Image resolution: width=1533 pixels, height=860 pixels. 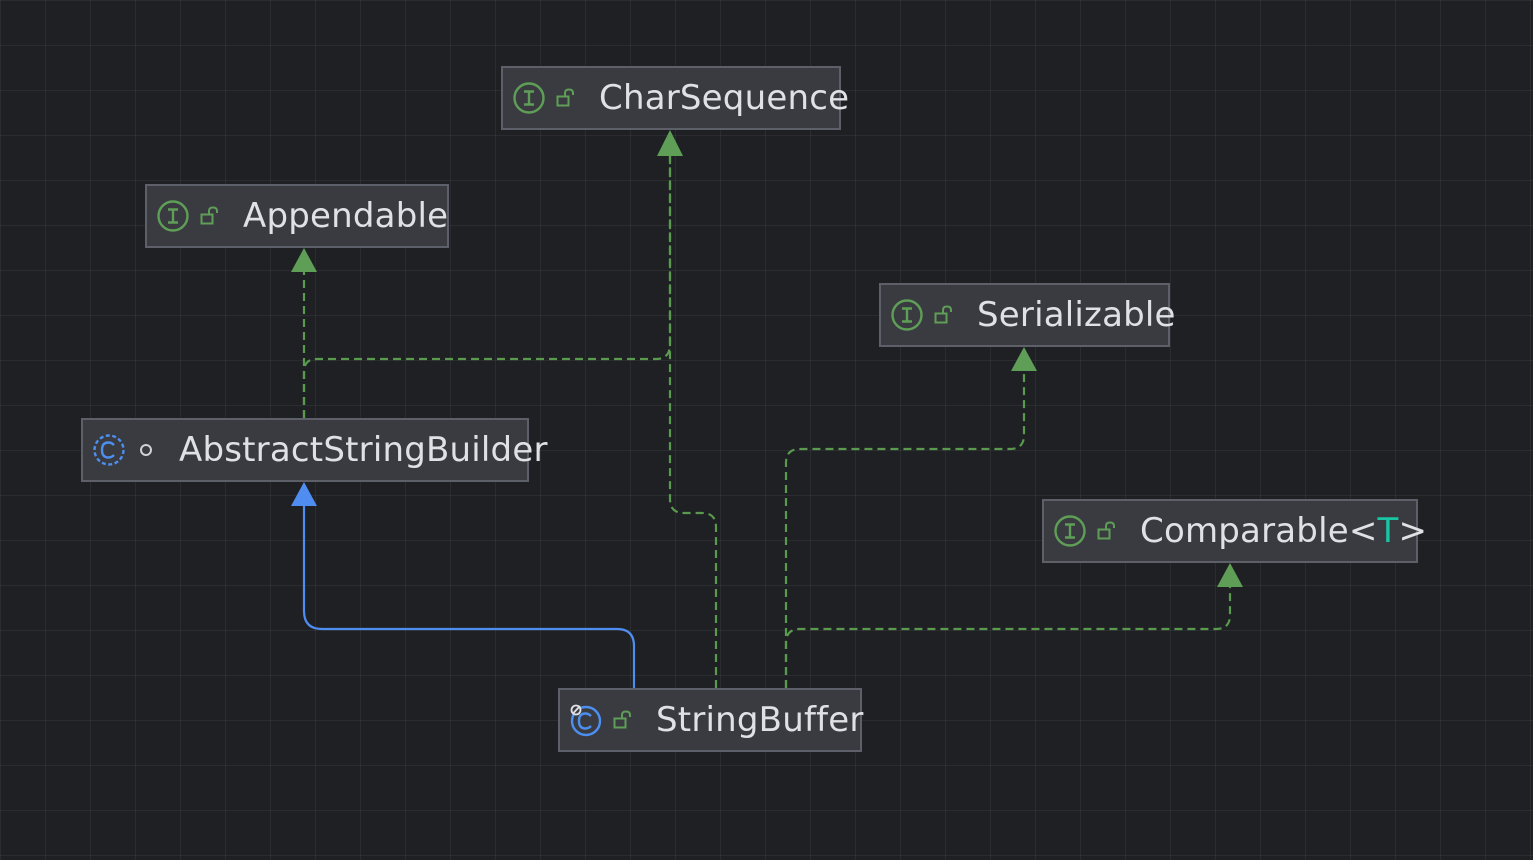 I want to click on node-comparable: Comparable<T>, so click(x=1234, y=531).